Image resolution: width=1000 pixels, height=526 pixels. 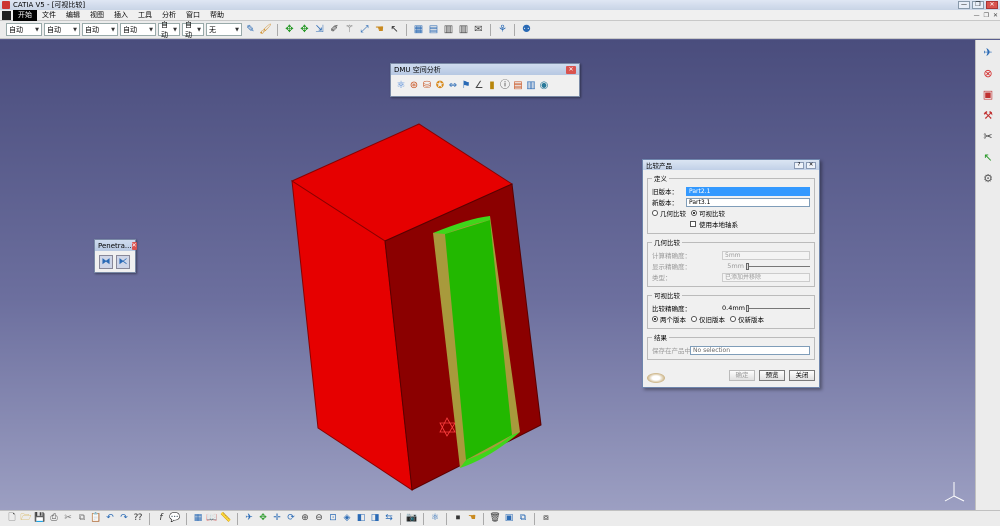 What do you see at coordinates (389, 519) in the screenshot?
I see `swap-icon: ⇆` at bounding box center [389, 519].